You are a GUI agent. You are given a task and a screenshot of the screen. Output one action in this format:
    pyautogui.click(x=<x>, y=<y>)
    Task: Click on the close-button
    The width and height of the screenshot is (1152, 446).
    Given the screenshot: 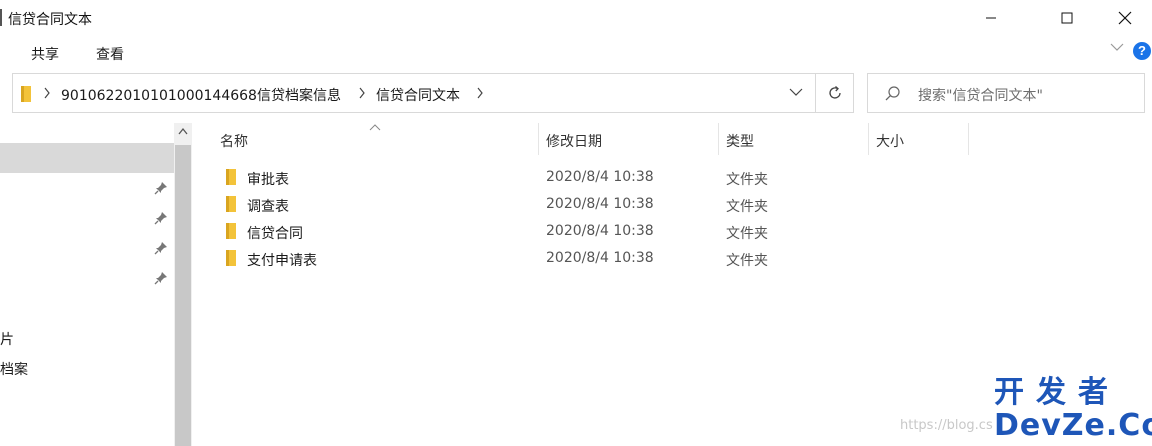 What is the action you would take?
    pyautogui.click(x=1125, y=18)
    